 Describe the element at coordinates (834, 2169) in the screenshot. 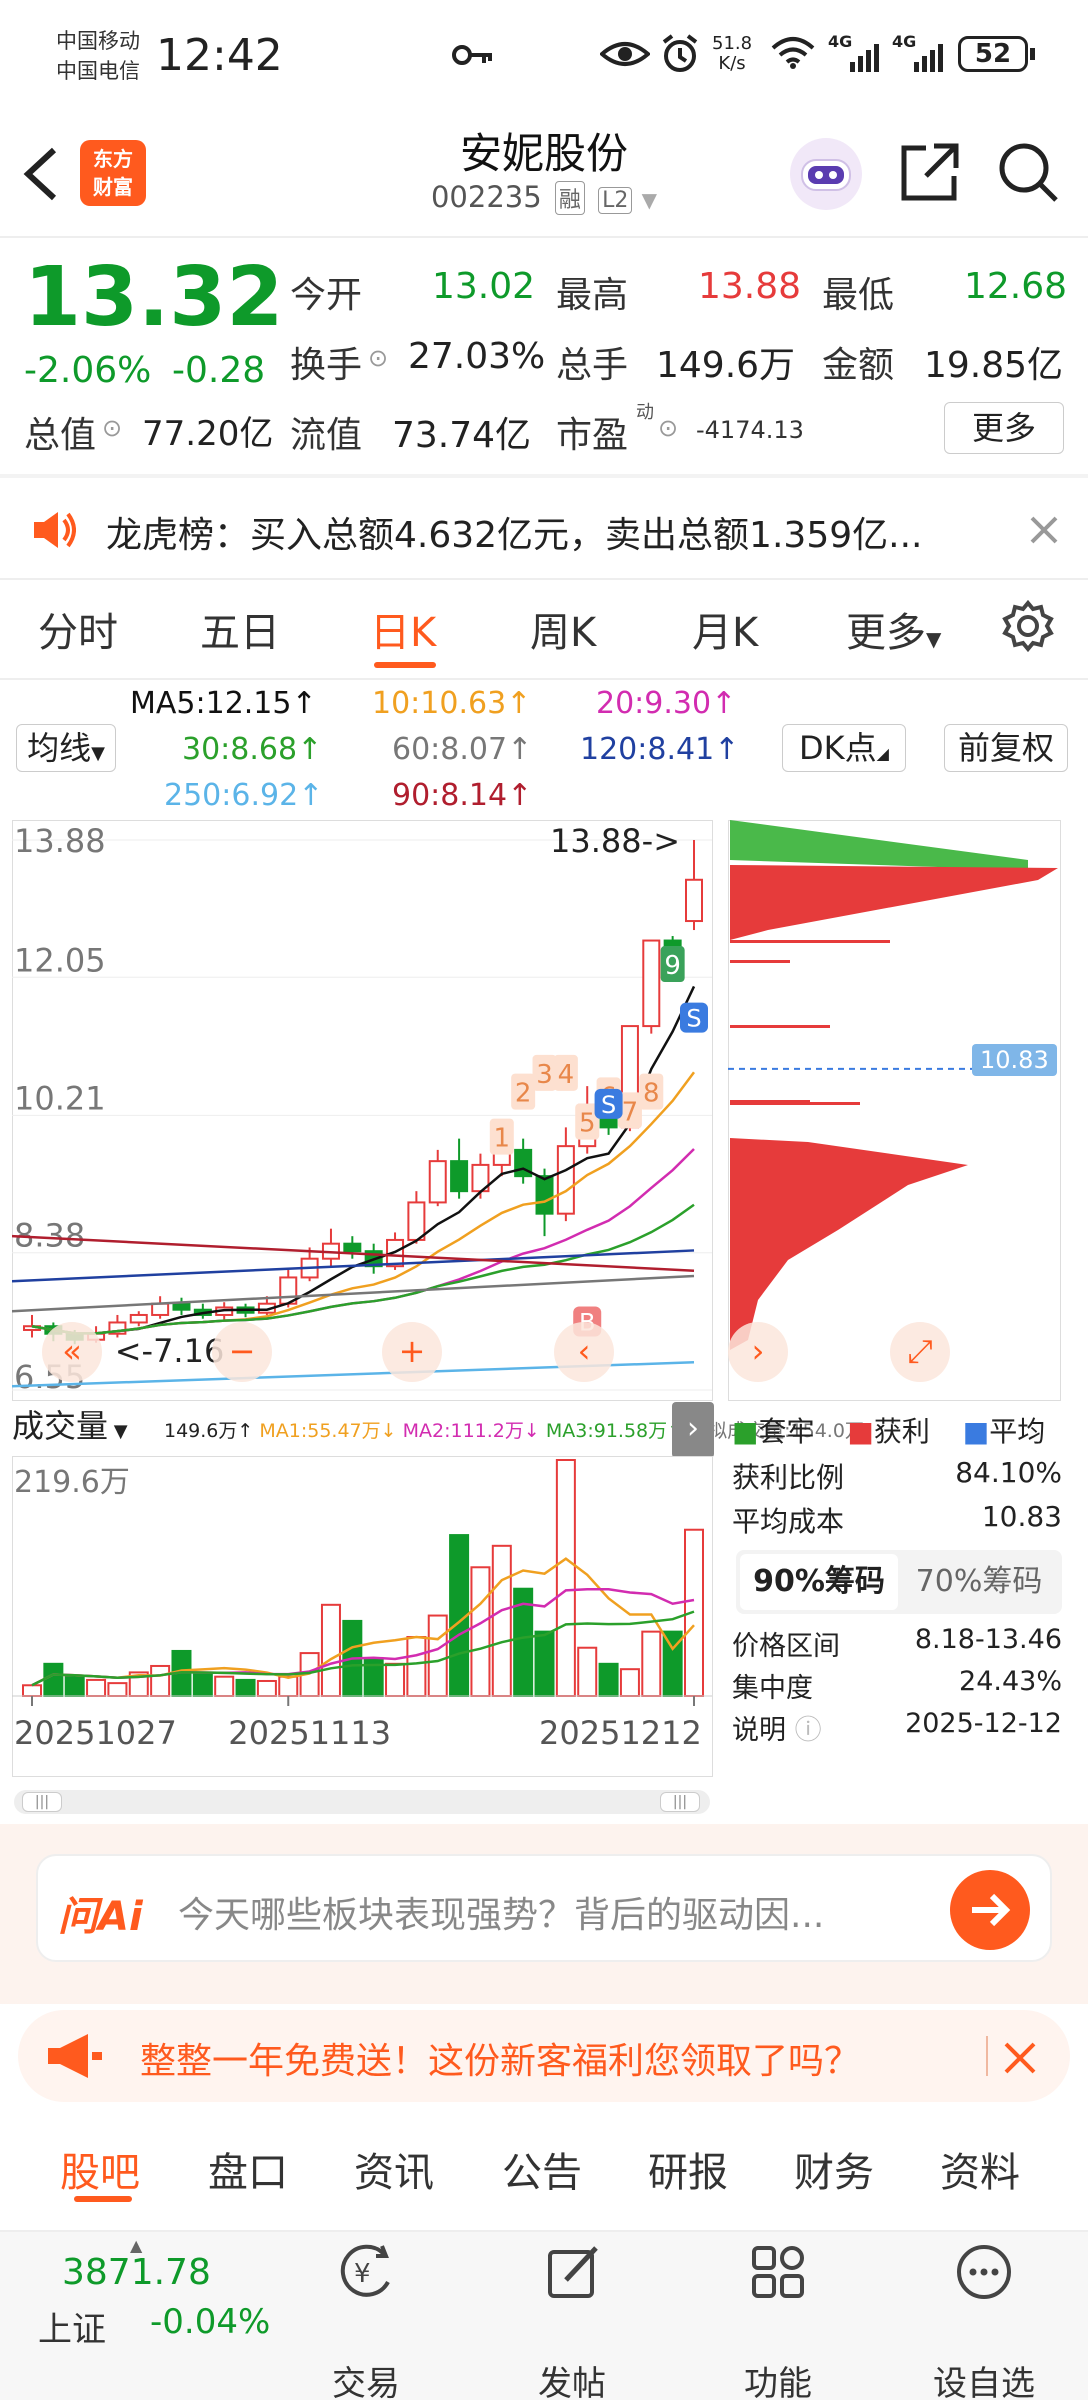

I see `tab-financials: 财务` at that location.